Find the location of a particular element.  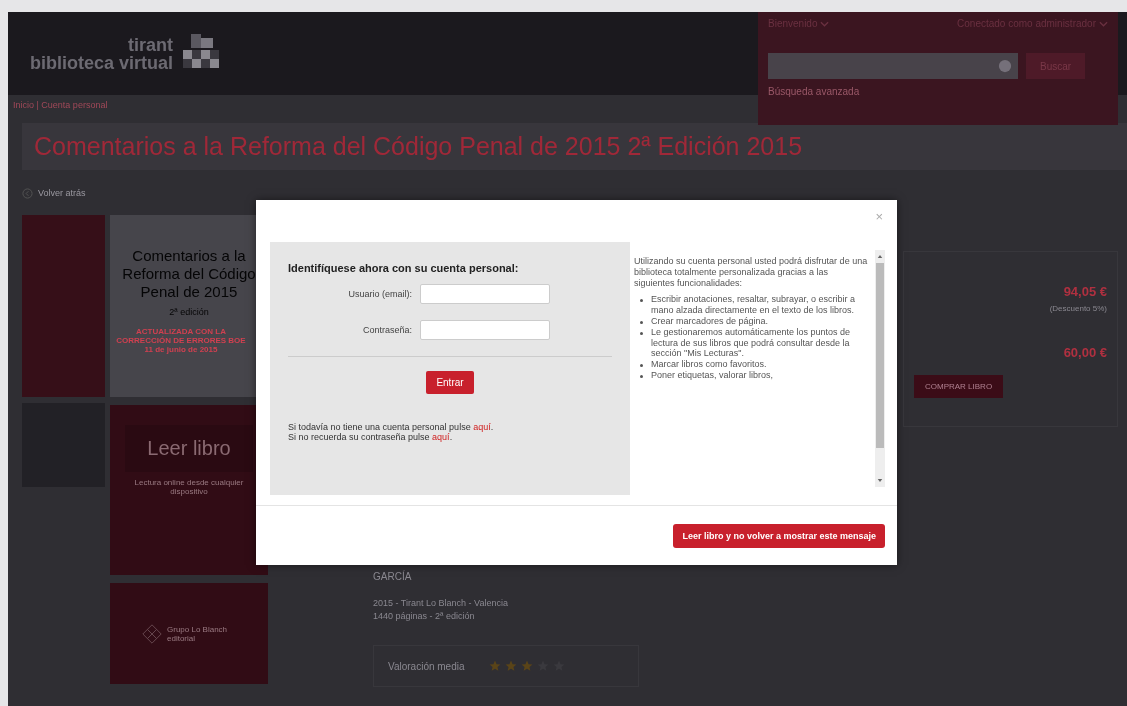

cover-note: ACTUALIZADA CON LA CORRECCIÓN DE ERRORES BOE 11 de junio de 2015 is located at coordinates (181, 340).